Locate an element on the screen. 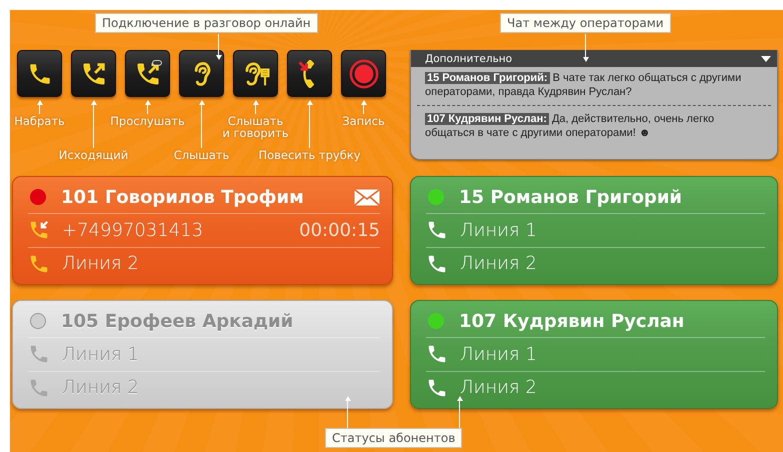 Image resolution: width=783 pixels, height=452 pixels. dropdown-icon is located at coordinates (766, 59).